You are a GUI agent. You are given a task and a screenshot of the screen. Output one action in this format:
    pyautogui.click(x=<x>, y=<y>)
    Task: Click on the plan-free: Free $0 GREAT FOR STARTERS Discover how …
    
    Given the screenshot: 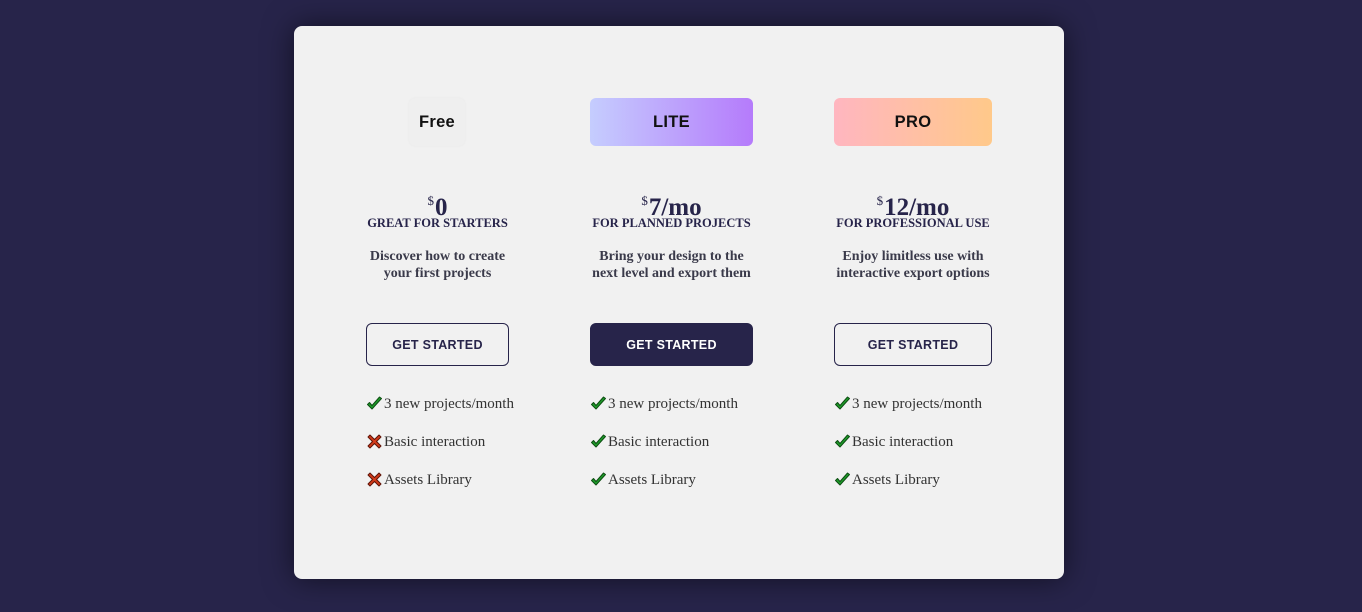 What is the action you would take?
    pyautogui.click(x=440, y=302)
    